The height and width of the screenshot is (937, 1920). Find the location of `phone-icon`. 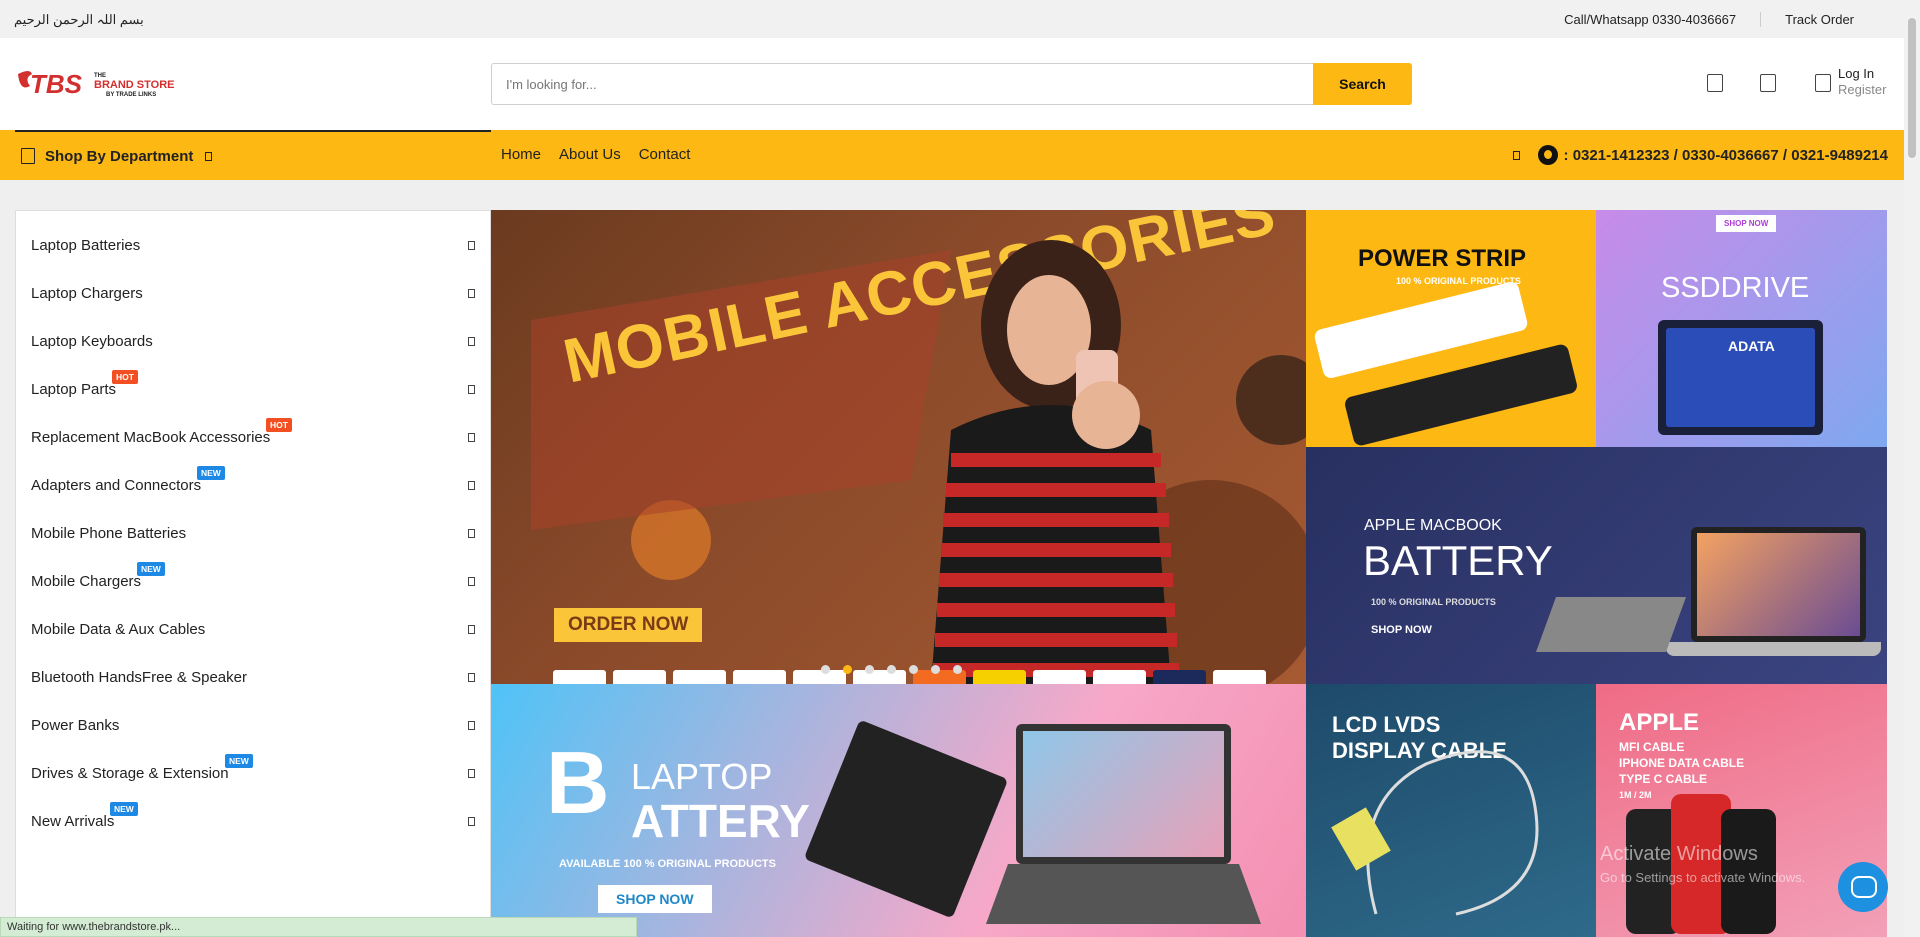

phone-icon is located at coordinates (1516, 155).